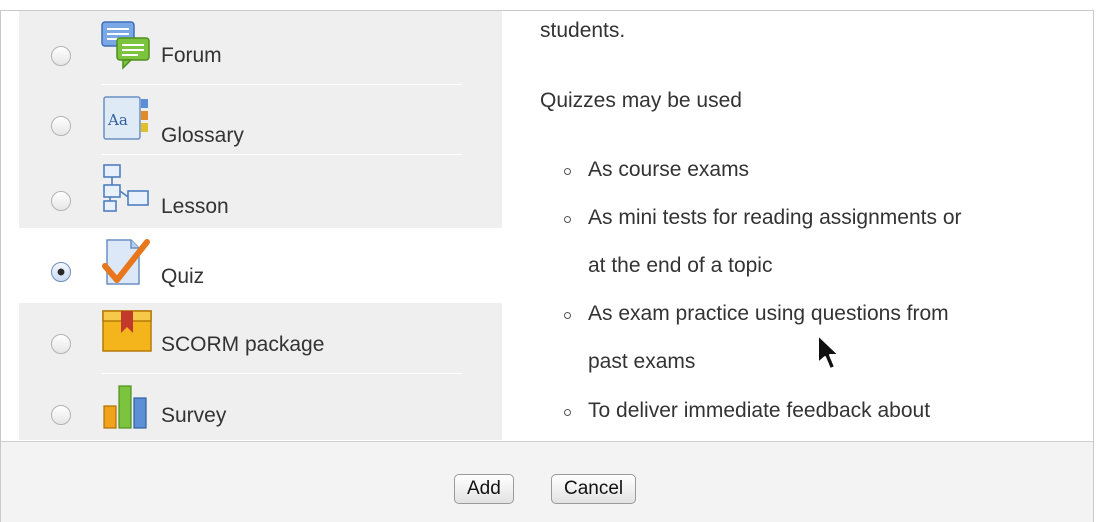 The height and width of the screenshot is (522, 1096). What do you see at coordinates (61, 201) in the screenshot?
I see `radio-lesson` at bounding box center [61, 201].